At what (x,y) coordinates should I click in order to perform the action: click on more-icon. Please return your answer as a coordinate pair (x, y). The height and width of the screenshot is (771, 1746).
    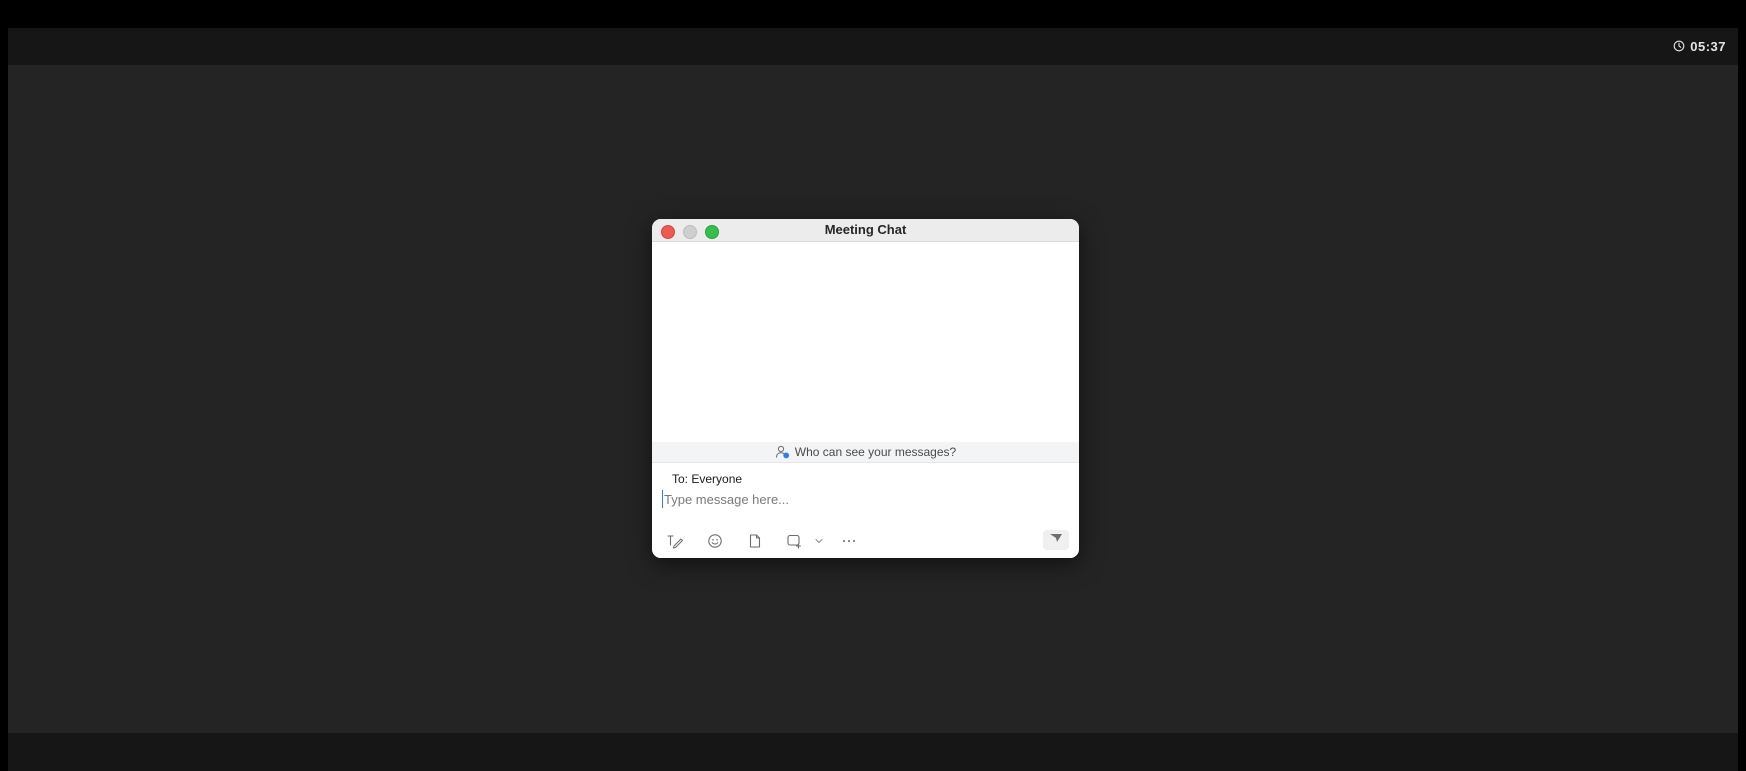
    Looking at the image, I should click on (849, 541).